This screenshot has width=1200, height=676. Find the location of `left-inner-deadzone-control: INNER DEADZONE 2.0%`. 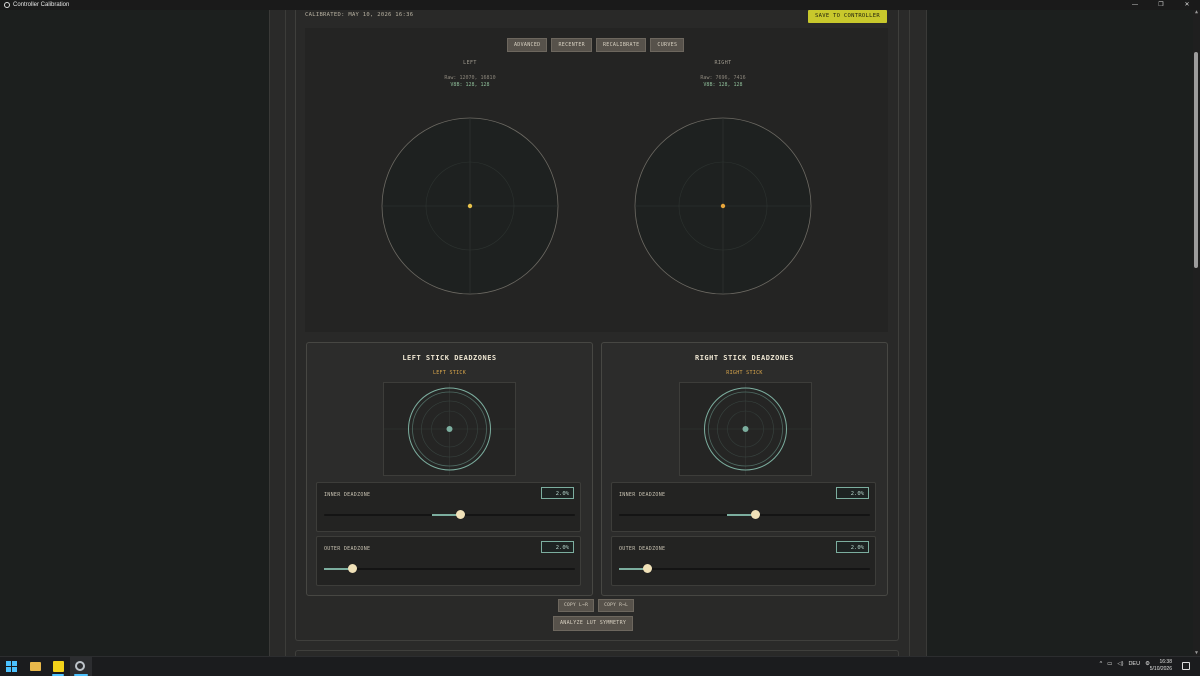

left-inner-deadzone-control: INNER DEADZONE 2.0% is located at coordinates (448, 507).